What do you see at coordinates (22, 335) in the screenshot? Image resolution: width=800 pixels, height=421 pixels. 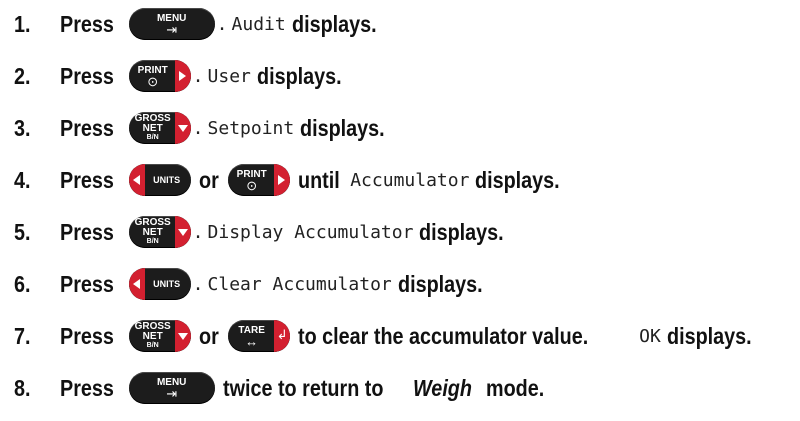 I see `step-number: 7.` at bounding box center [22, 335].